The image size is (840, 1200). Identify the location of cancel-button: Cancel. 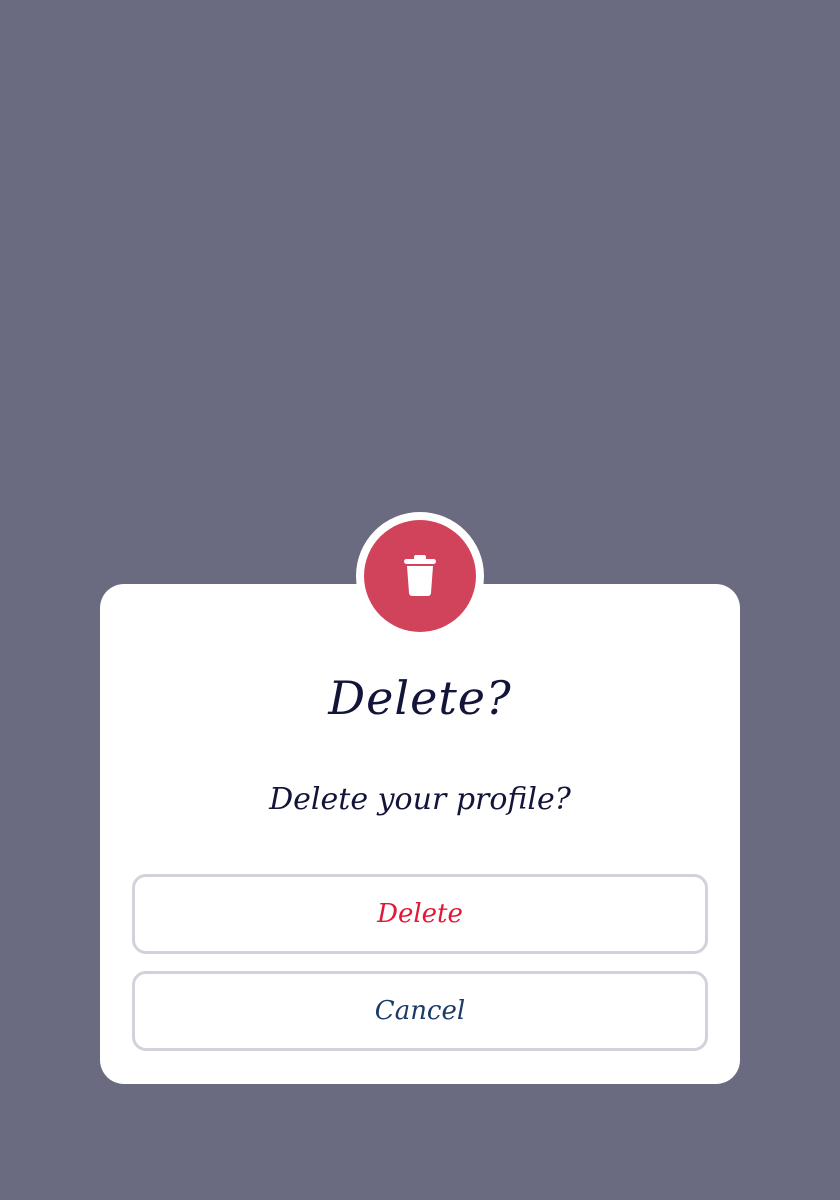
(420, 1011).